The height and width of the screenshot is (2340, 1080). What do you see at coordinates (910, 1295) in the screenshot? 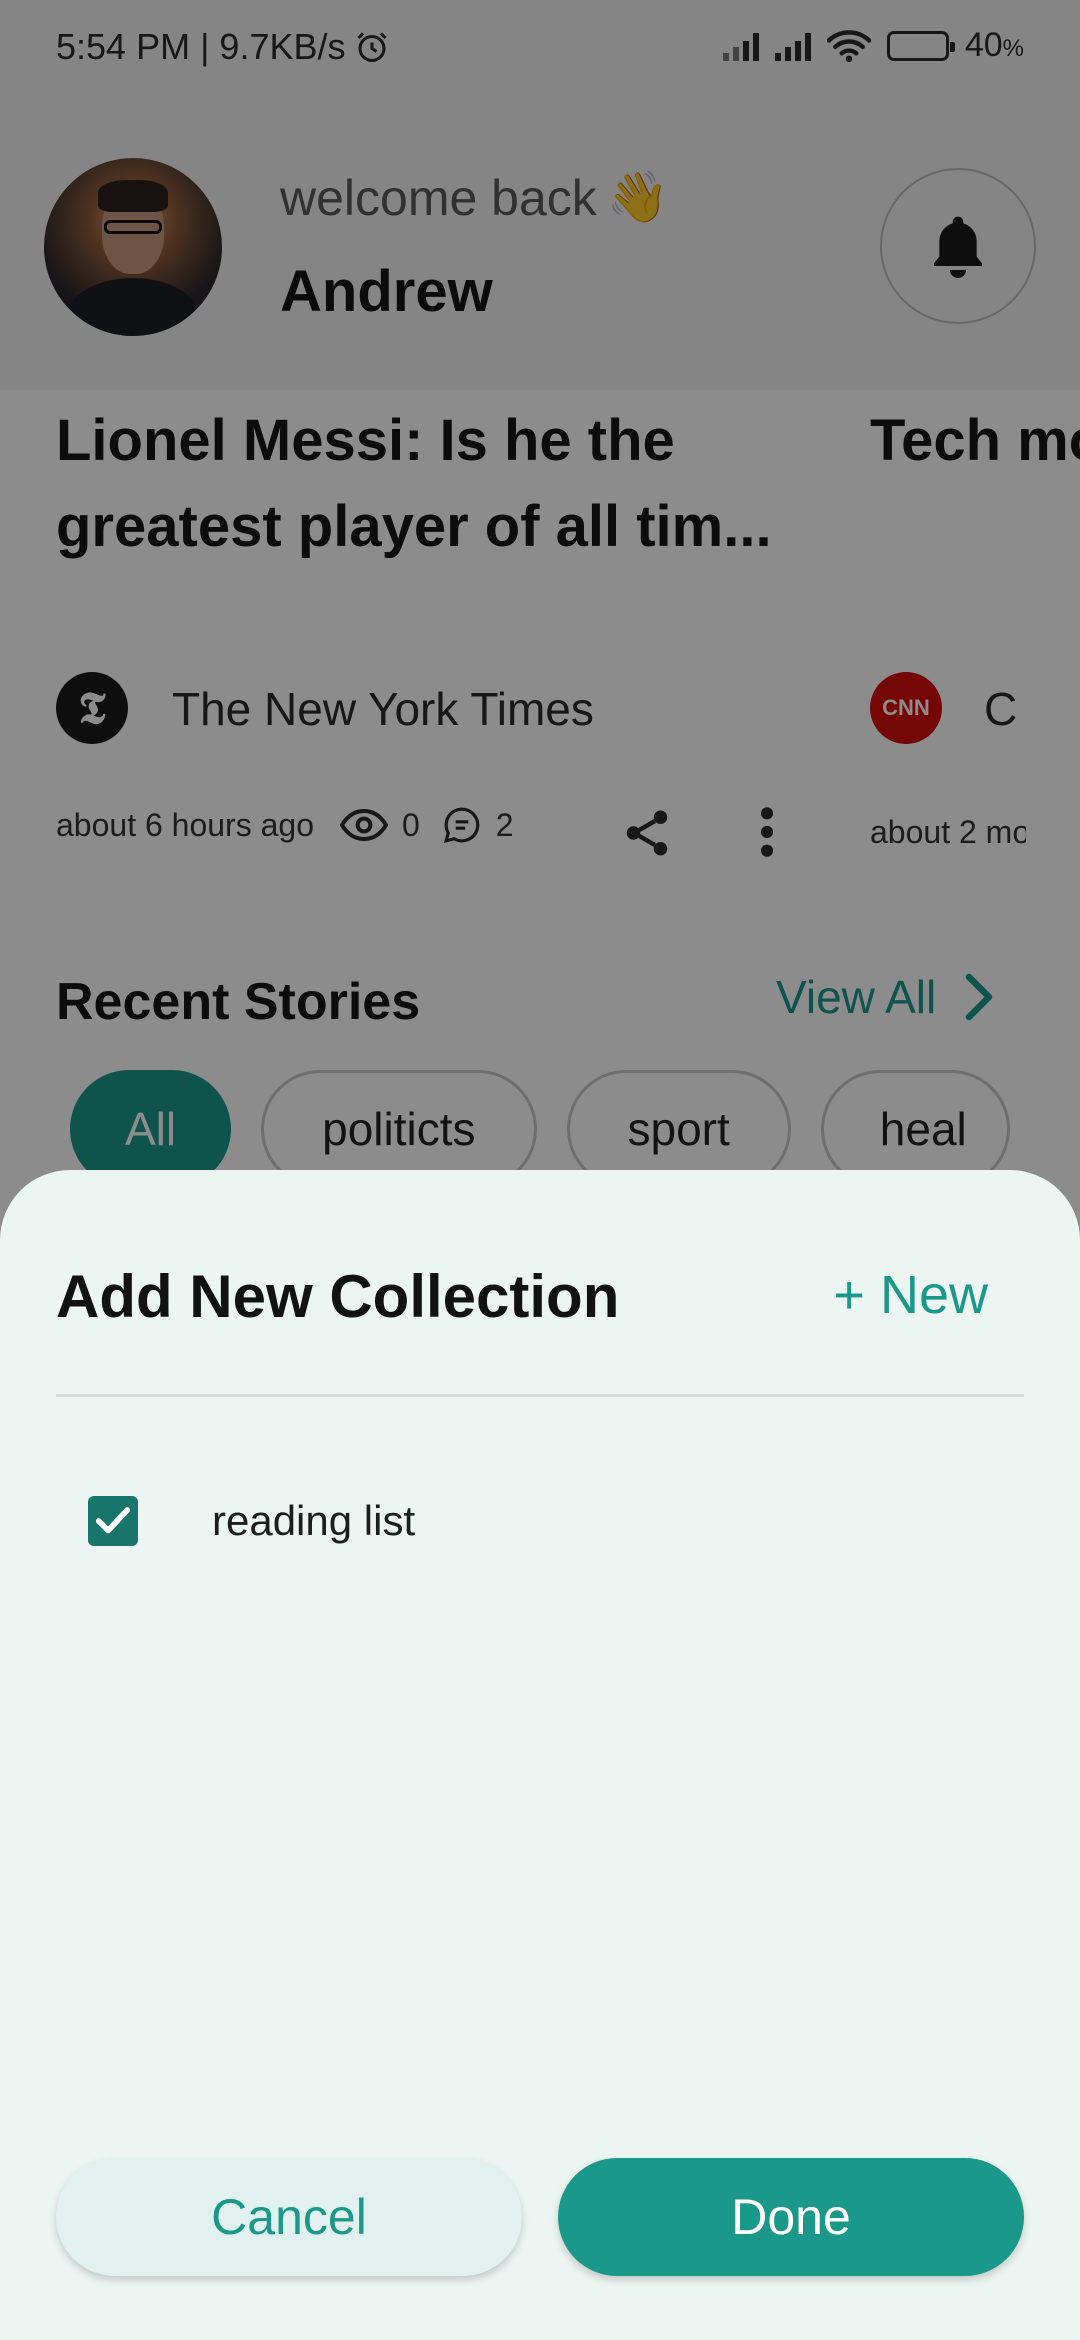
I see `new-collection-button: + New` at bounding box center [910, 1295].